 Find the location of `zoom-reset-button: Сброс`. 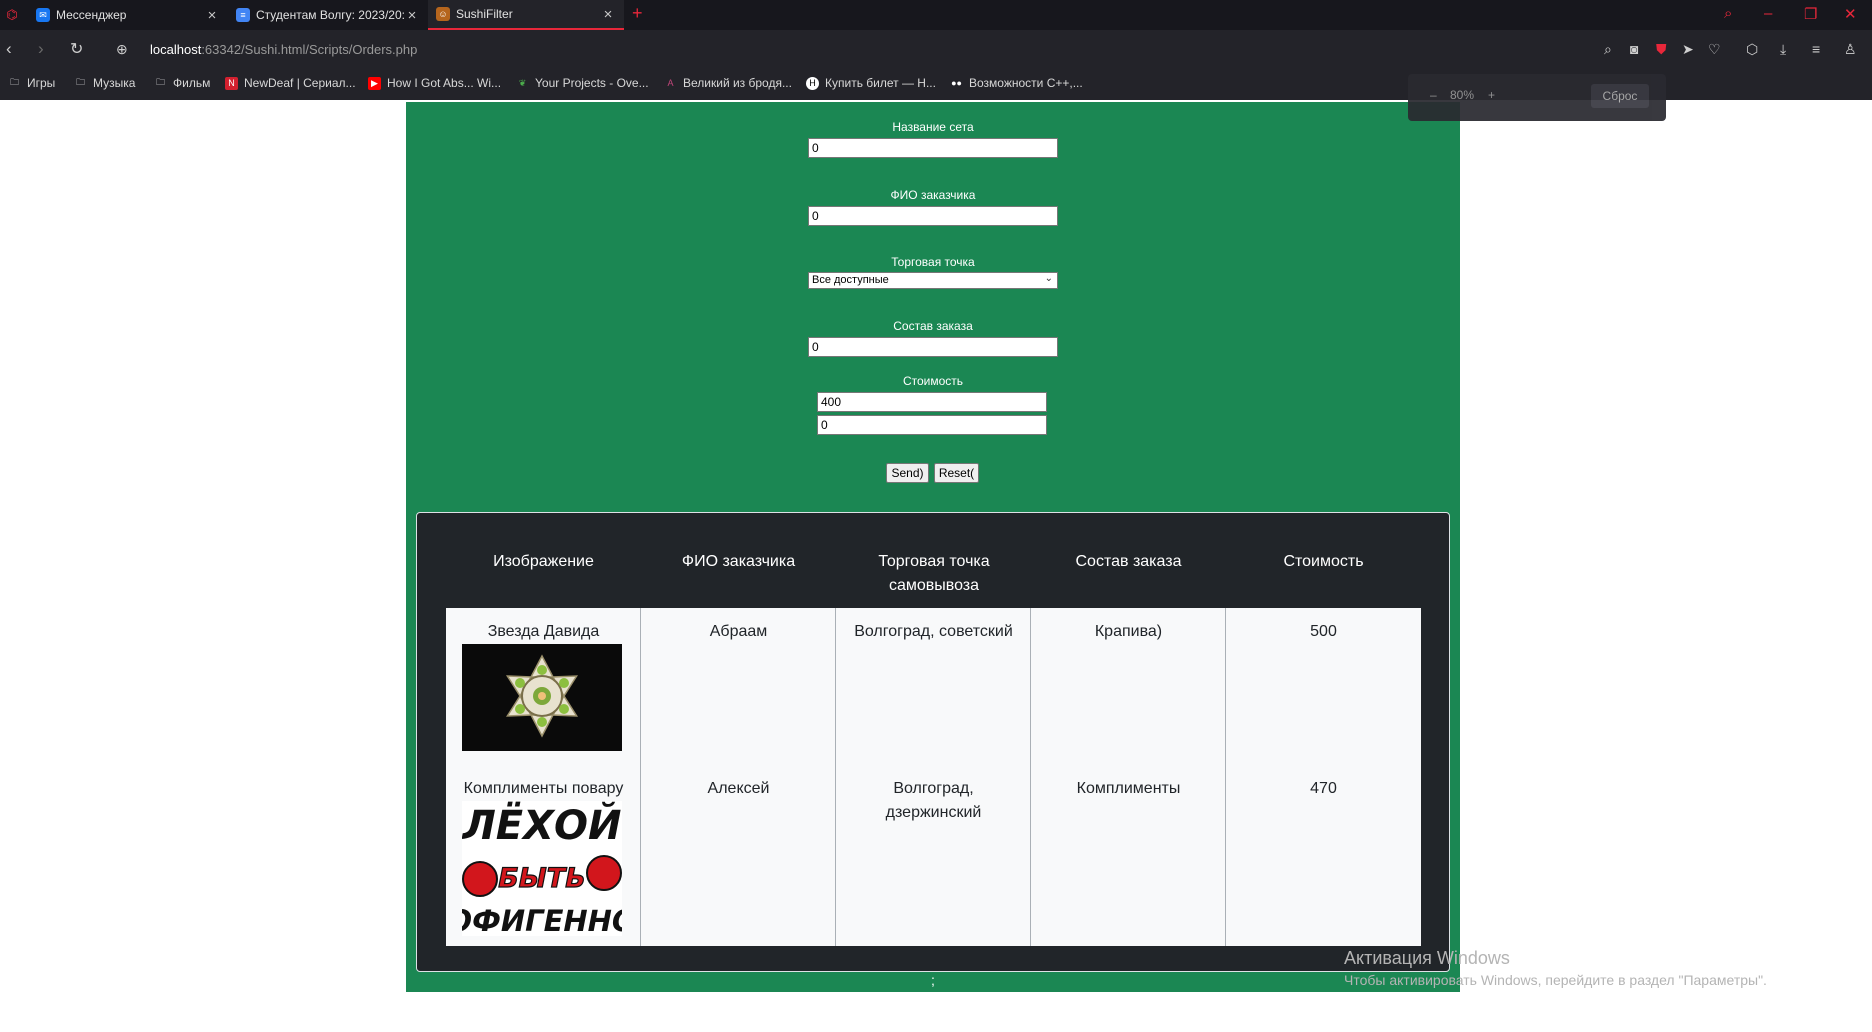

zoom-reset-button: Сброс is located at coordinates (1620, 96).